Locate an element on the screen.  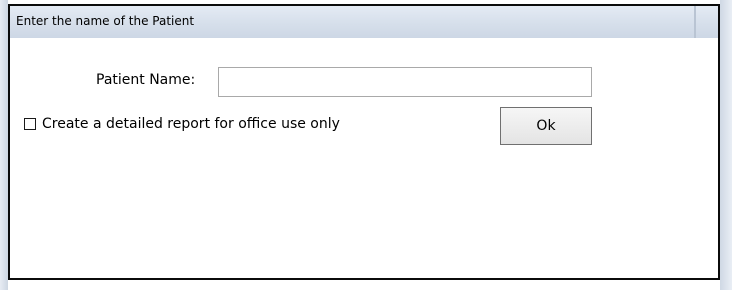
dialog-title: Enter the name of the Patient is located at coordinates (105, 21).